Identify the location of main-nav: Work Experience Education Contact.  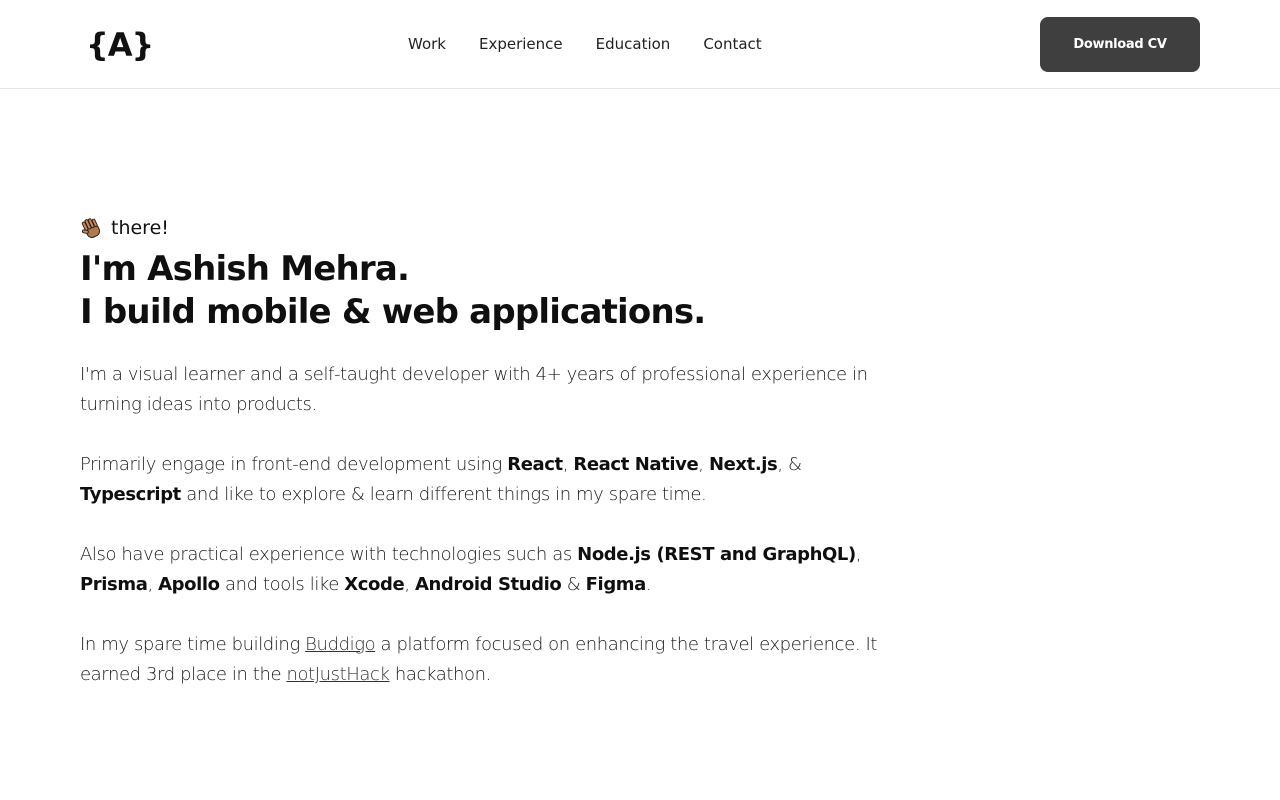
(601, 44).